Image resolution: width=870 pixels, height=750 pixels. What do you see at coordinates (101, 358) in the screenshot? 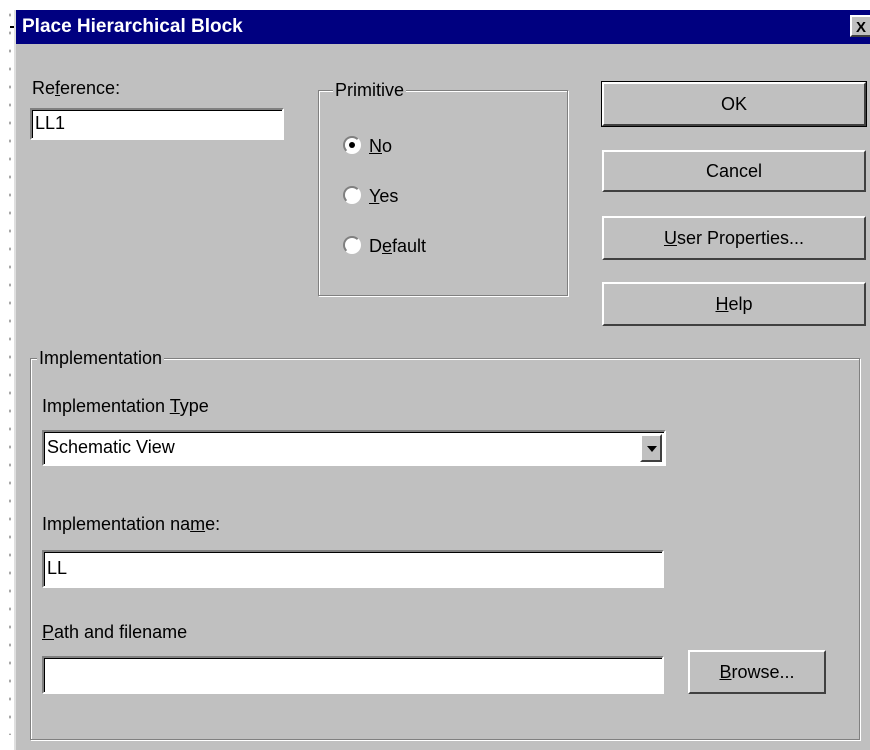
I see `implementation-legend: Implementation` at bounding box center [101, 358].